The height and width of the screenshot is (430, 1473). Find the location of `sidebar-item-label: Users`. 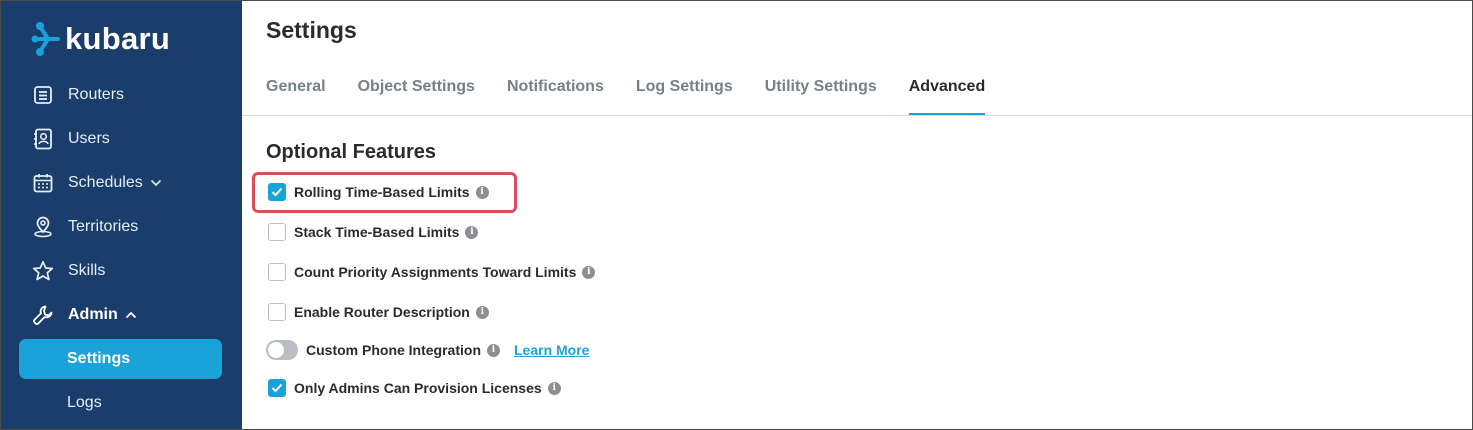

sidebar-item-label: Users is located at coordinates (89, 138).